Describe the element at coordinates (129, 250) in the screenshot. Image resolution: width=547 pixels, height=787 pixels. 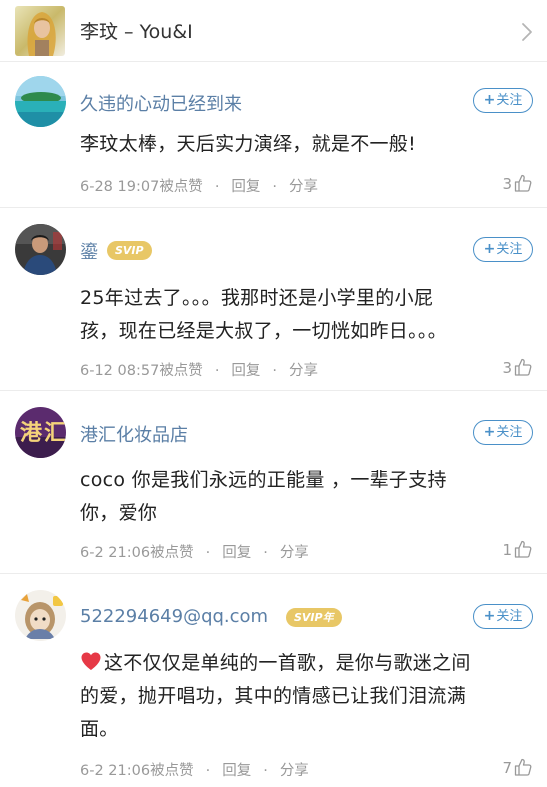
I see `svip-badge: SVIP` at that location.